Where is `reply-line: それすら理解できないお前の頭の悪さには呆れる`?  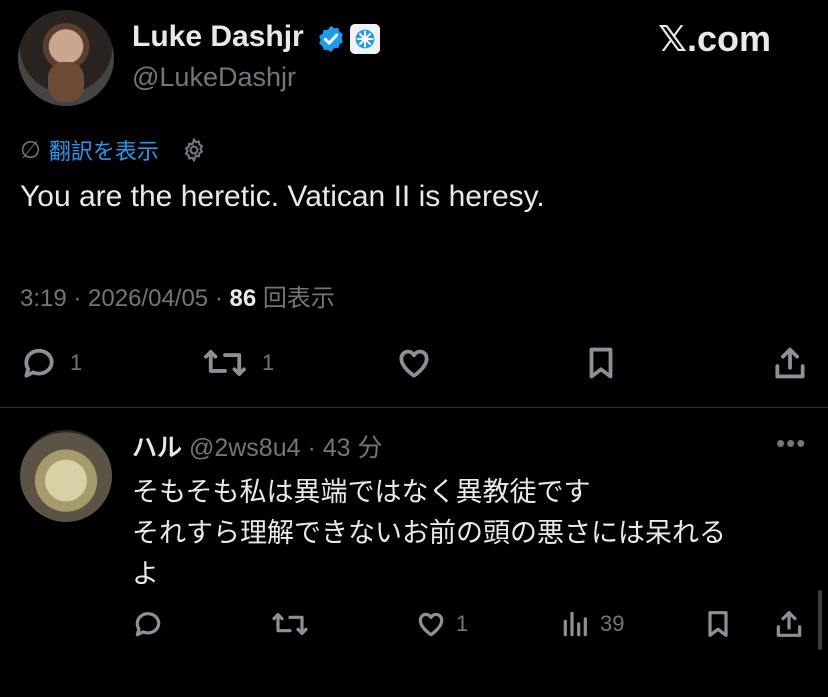 reply-line: それすら理解できないお前の頭の悪さには呆れる is located at coordinates (429, 533).